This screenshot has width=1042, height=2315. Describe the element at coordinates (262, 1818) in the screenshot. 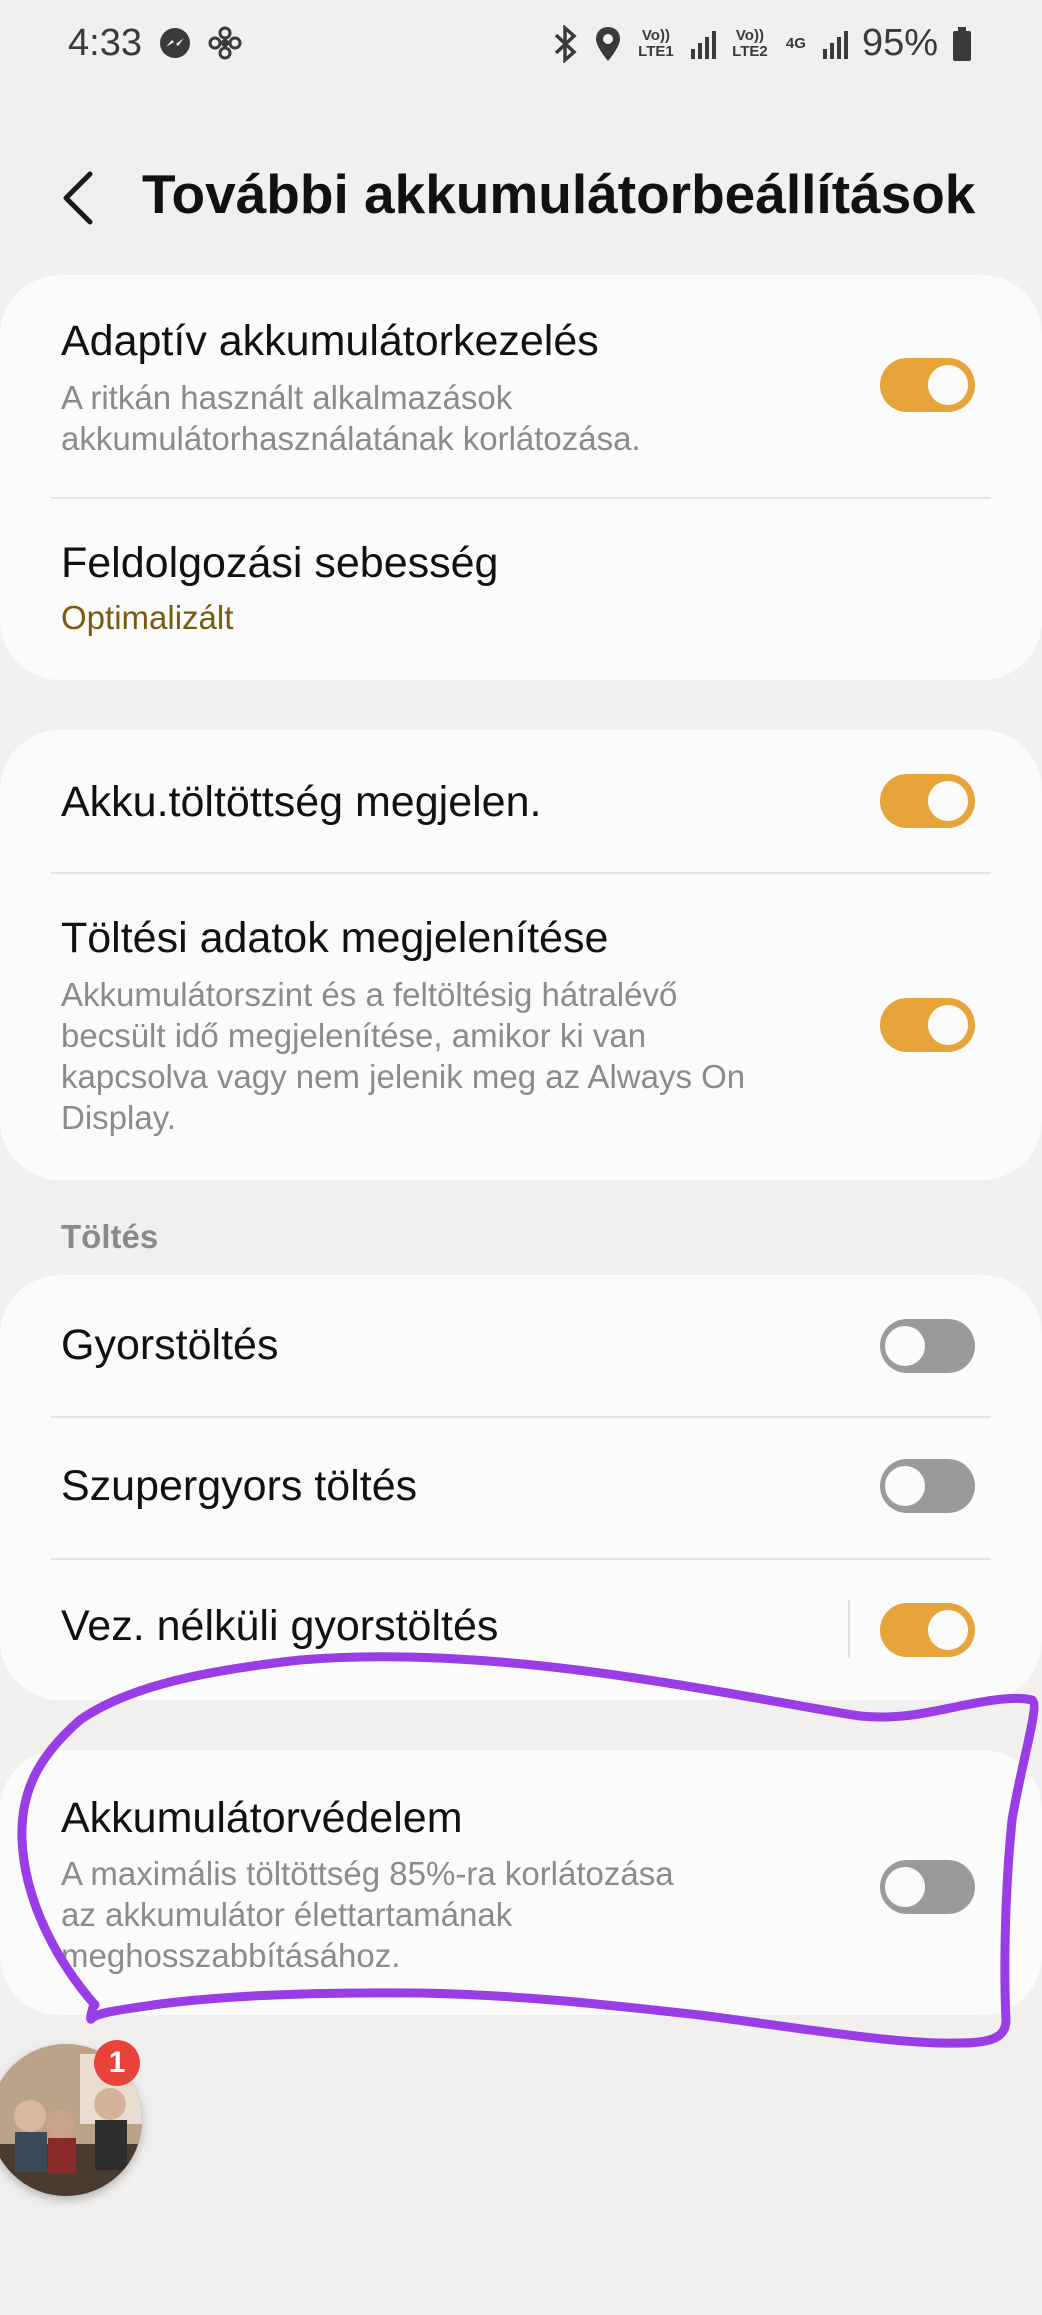

I see `battery-protection-title: Akkumulátorvédelem` at that location.